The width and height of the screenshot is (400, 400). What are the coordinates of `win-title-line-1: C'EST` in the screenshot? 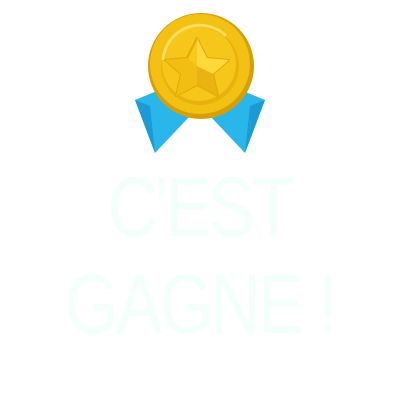 It's located at (201, 207).